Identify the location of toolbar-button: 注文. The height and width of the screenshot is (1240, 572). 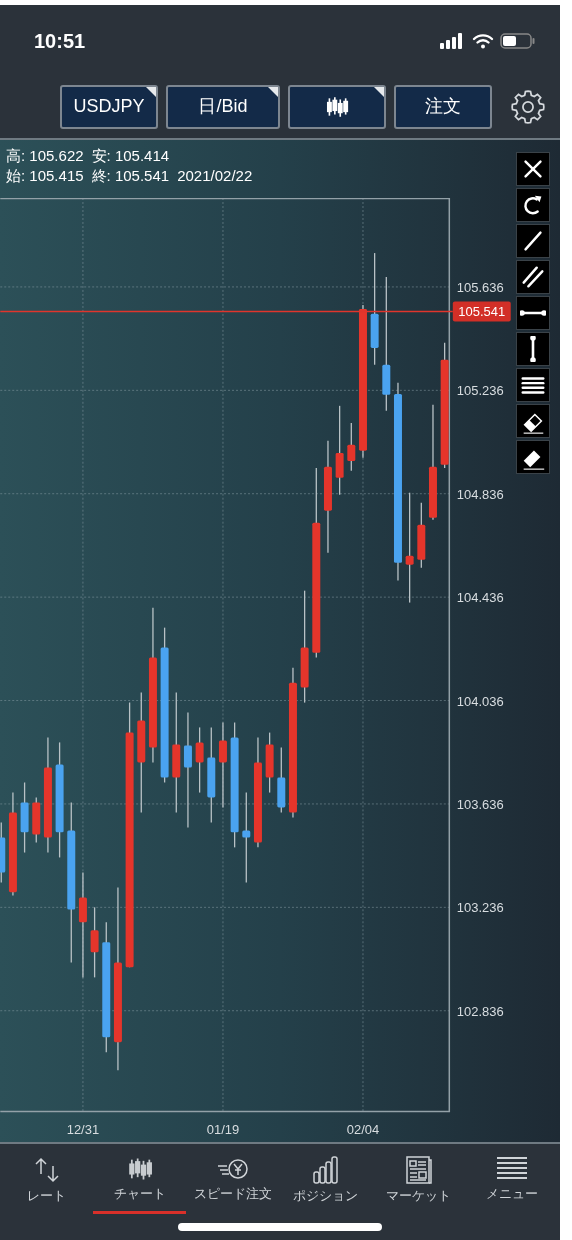
(443, 106).